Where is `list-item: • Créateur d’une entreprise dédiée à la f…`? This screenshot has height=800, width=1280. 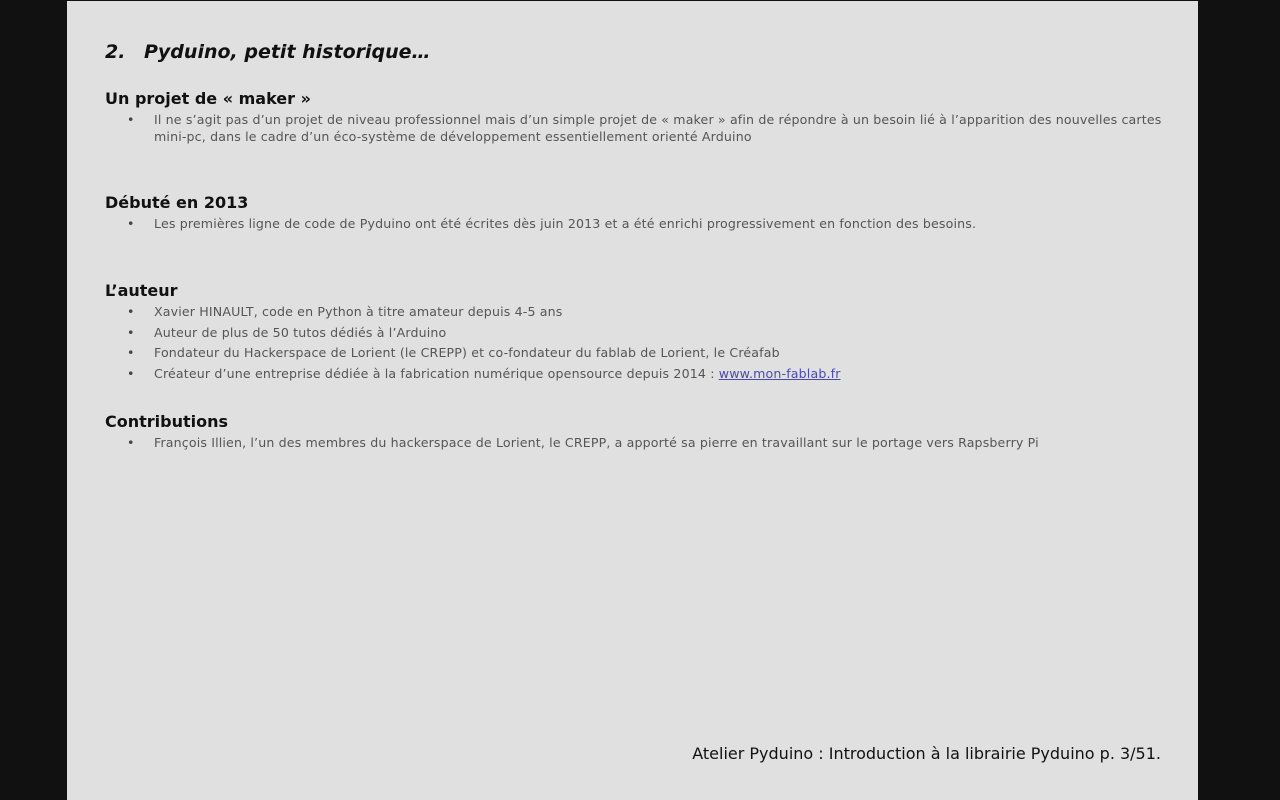 list-item: • Créateur d’une entreprise dédiée à la f… is located at coordinates (635, 373).